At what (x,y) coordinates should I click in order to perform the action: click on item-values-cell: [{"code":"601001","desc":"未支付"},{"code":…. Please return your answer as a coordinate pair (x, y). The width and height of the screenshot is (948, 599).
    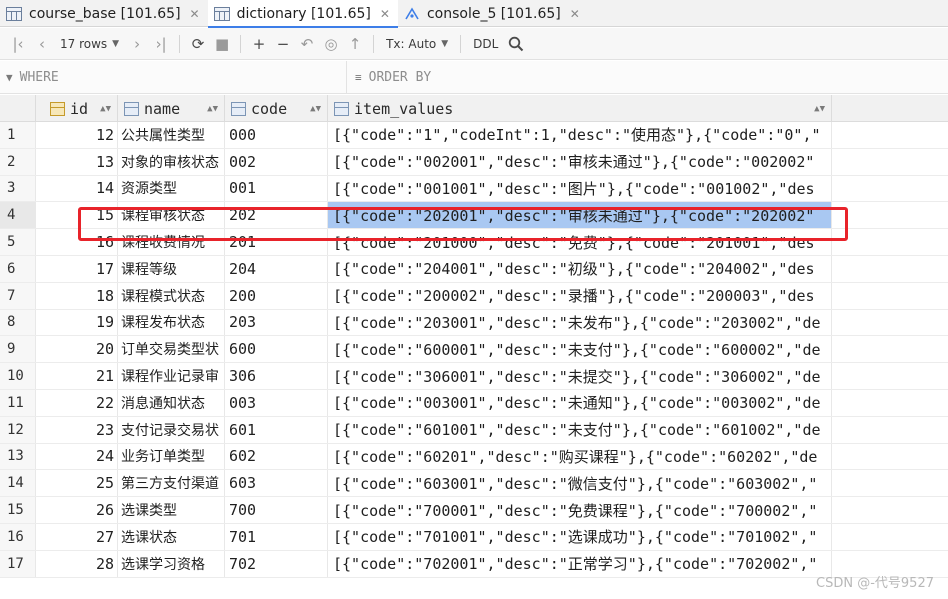
    Looking at the image, I should click on (580, 429).